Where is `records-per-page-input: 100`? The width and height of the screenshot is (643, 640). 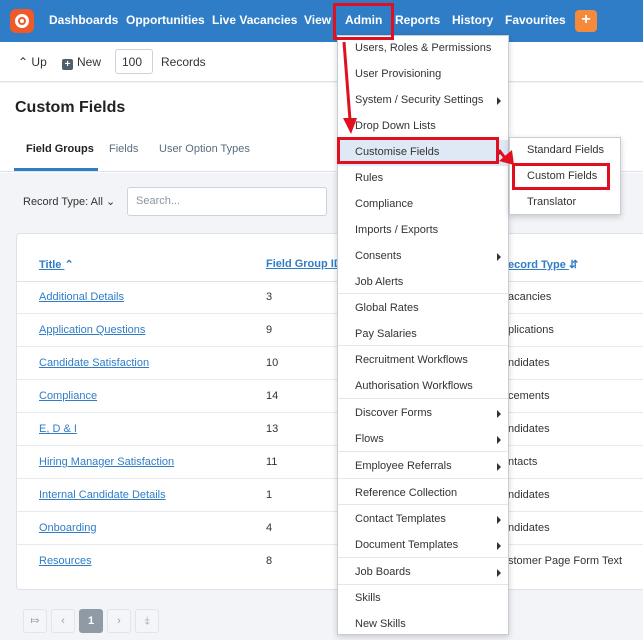 records-per-page-input: 100 is located at coordinates (134, 61).